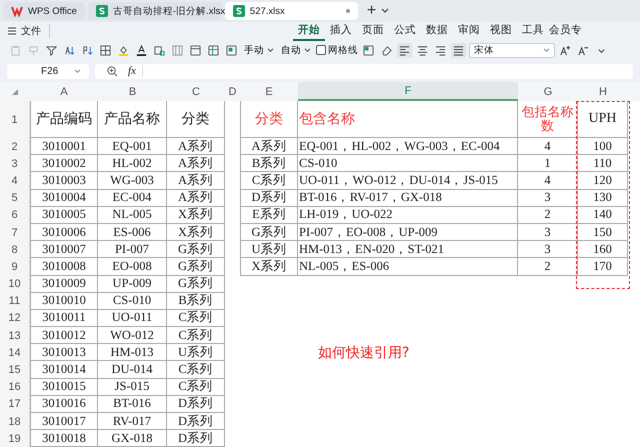 This screenshot has height=447, width=640. What do you see at coordinates (64, 353) in the screenshot?
I see `table-cell: 3010013` at bounding box center [64, 353].